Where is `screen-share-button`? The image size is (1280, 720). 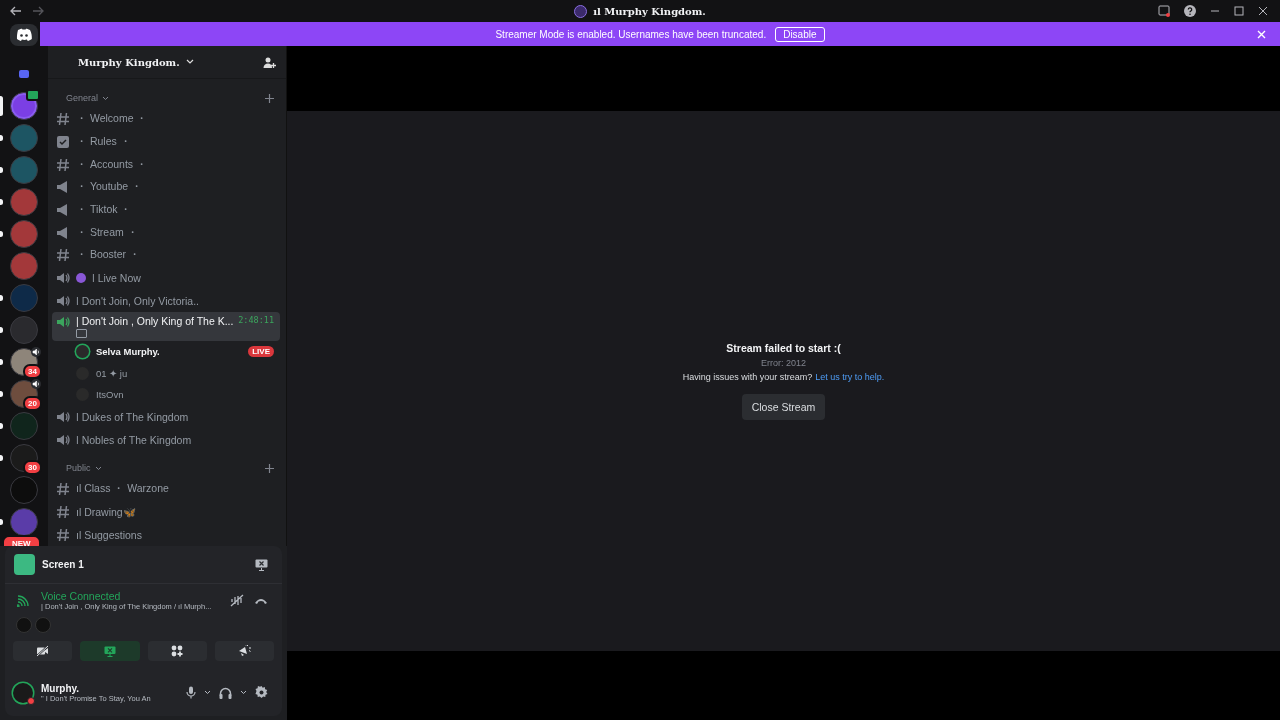
screen-share-button is located at coordinates (110, 651).